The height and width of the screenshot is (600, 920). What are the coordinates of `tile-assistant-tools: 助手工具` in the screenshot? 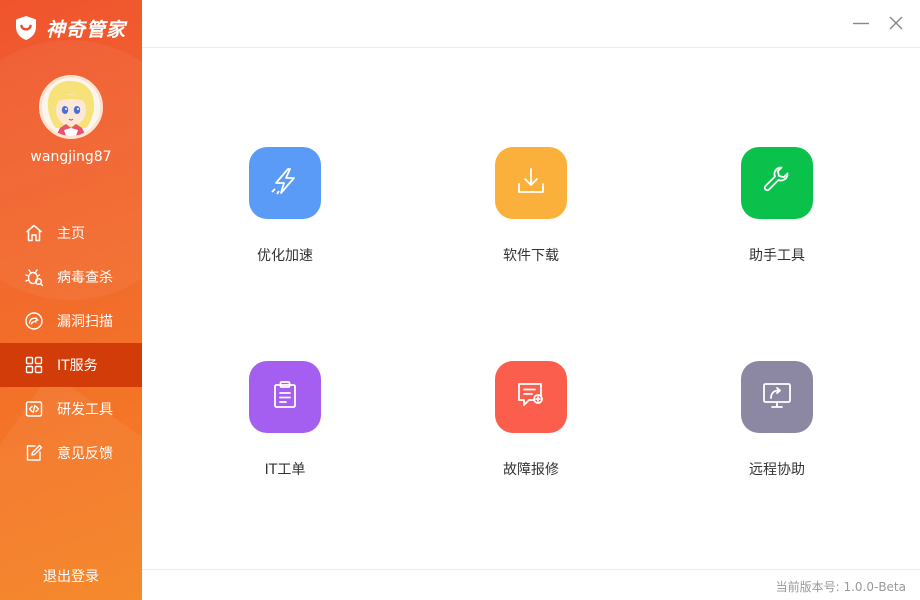 It's located at (777, 206).